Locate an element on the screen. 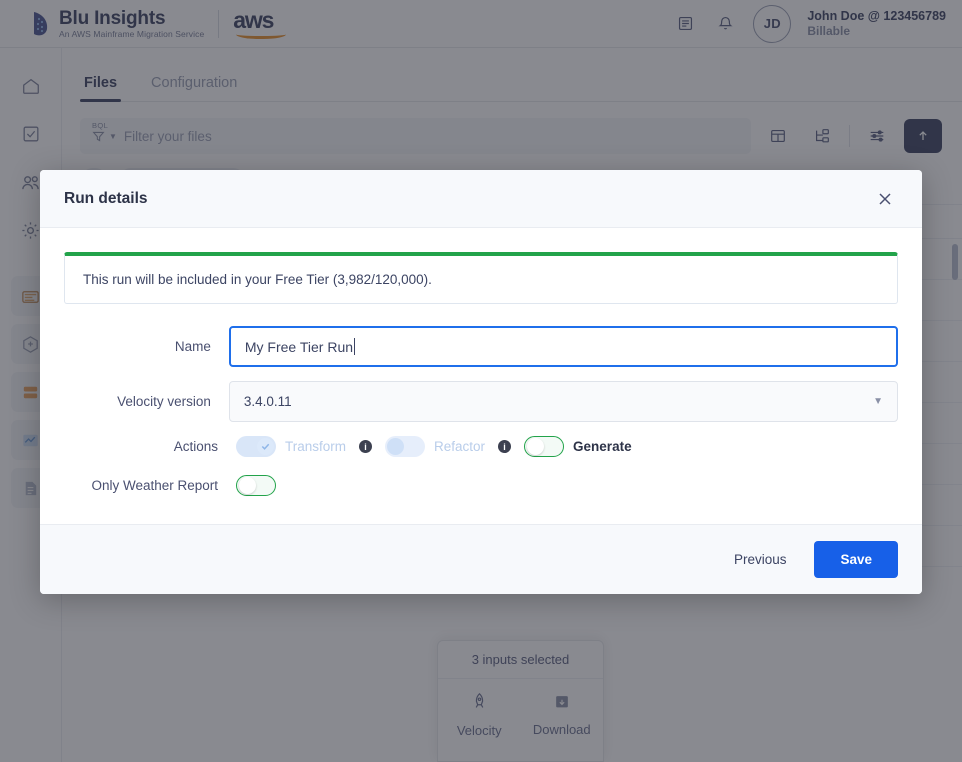 Image resolution: width=962 pixels, height=762 pixels. weather-report-label: Only Weather Report is located at coordinates (154, 485).